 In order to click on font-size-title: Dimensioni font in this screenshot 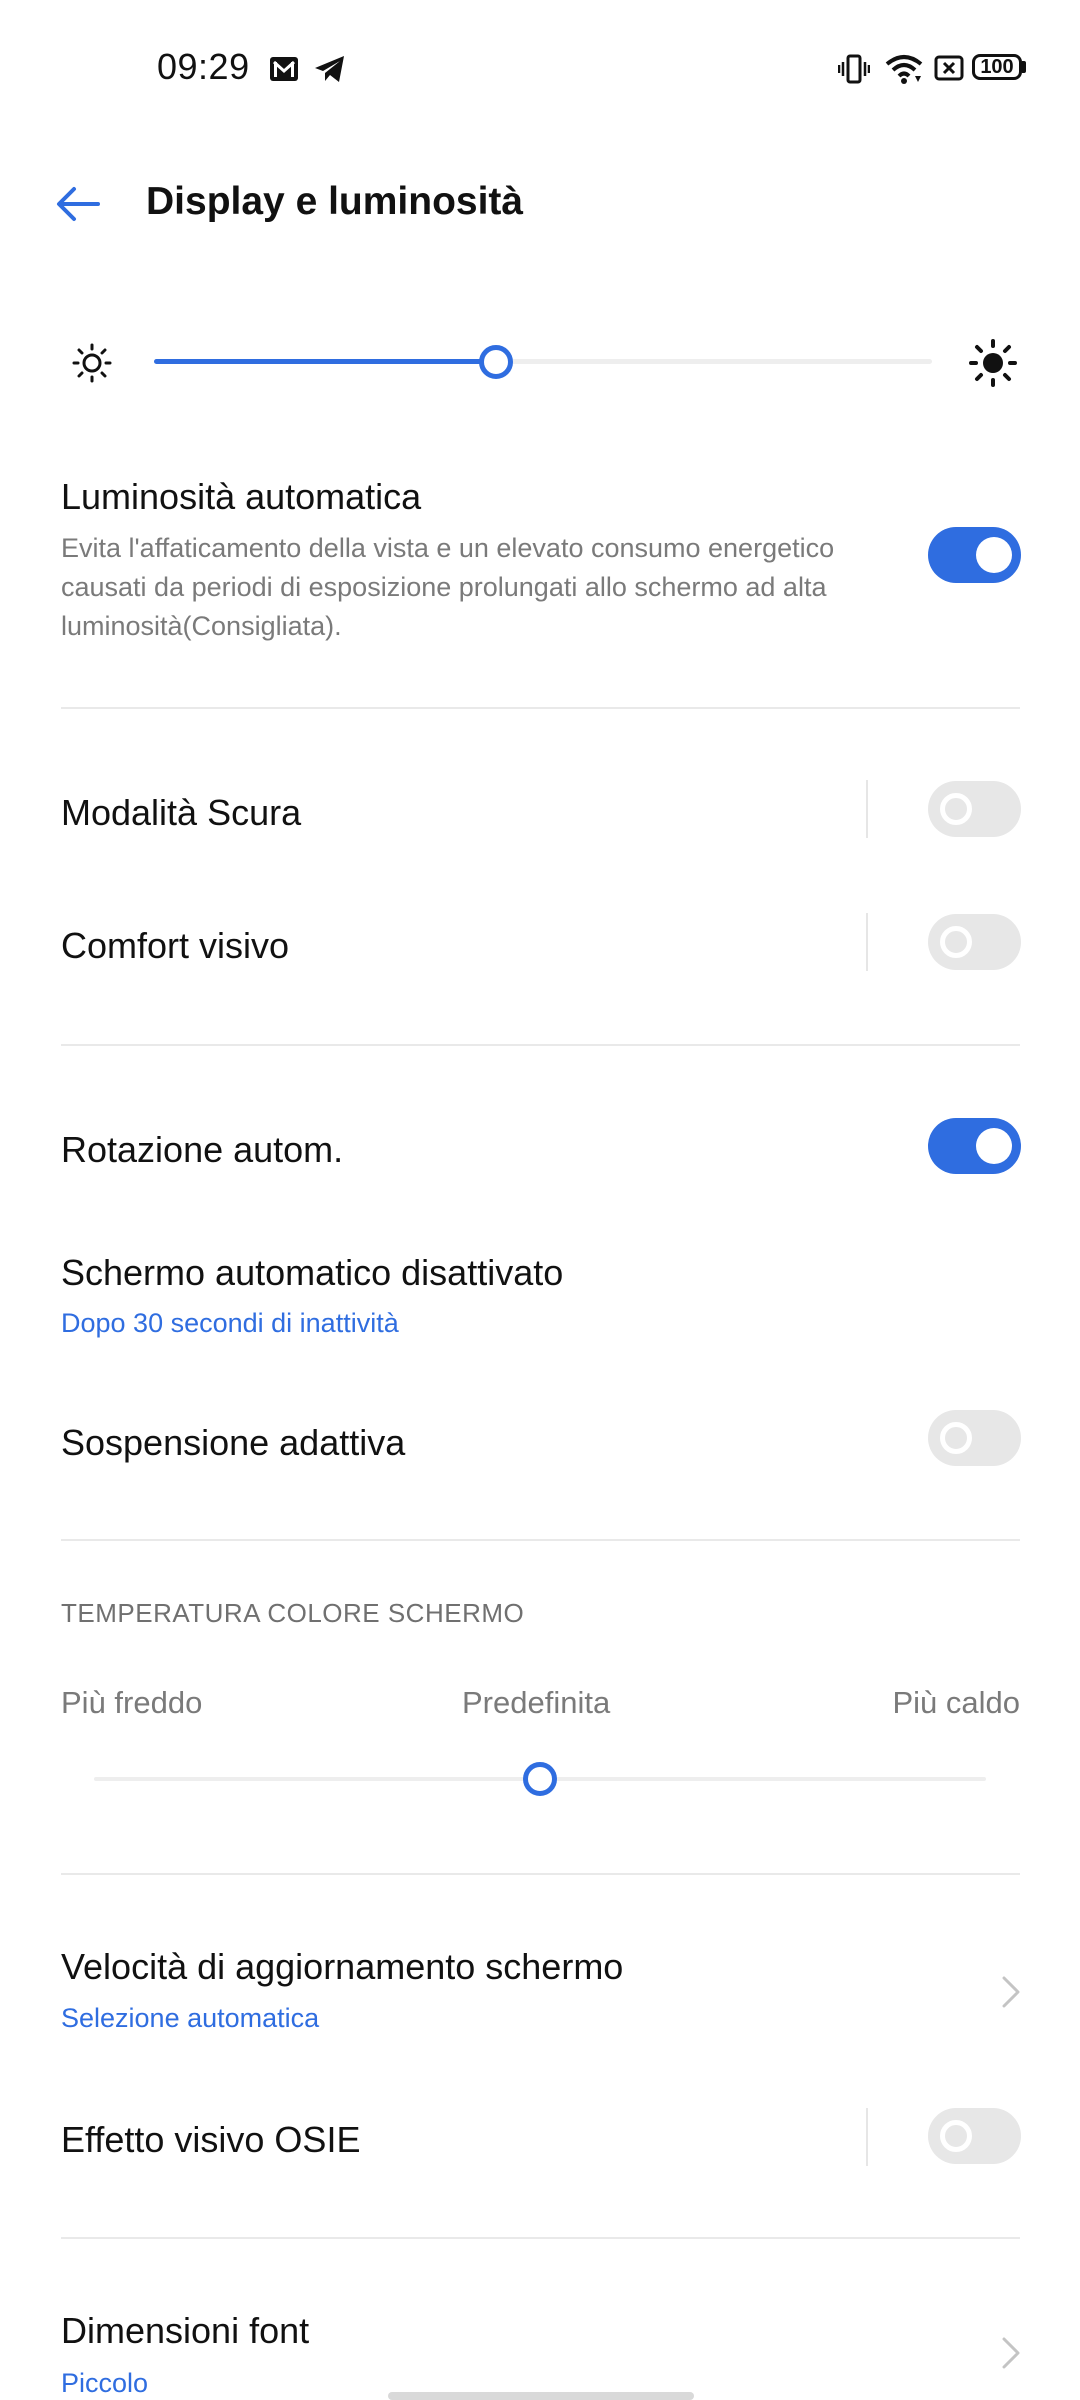, I will do `click(185, 2330)`.